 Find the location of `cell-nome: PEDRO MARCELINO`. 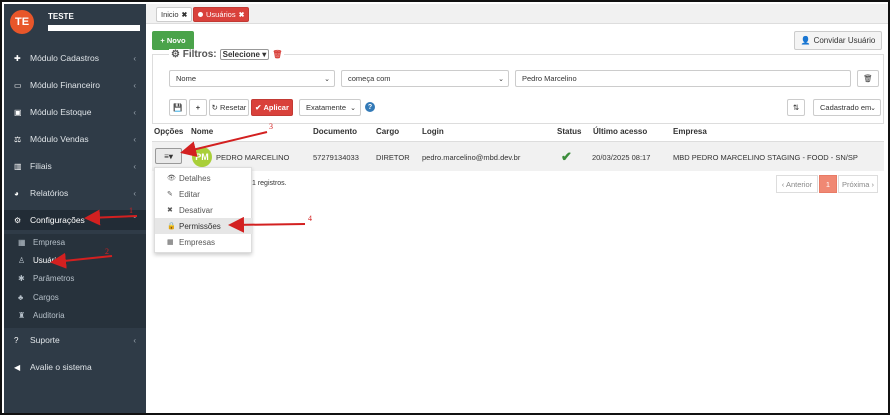

cell-nome: PEDRO MARCELINO is located at coordinates (253, 157).